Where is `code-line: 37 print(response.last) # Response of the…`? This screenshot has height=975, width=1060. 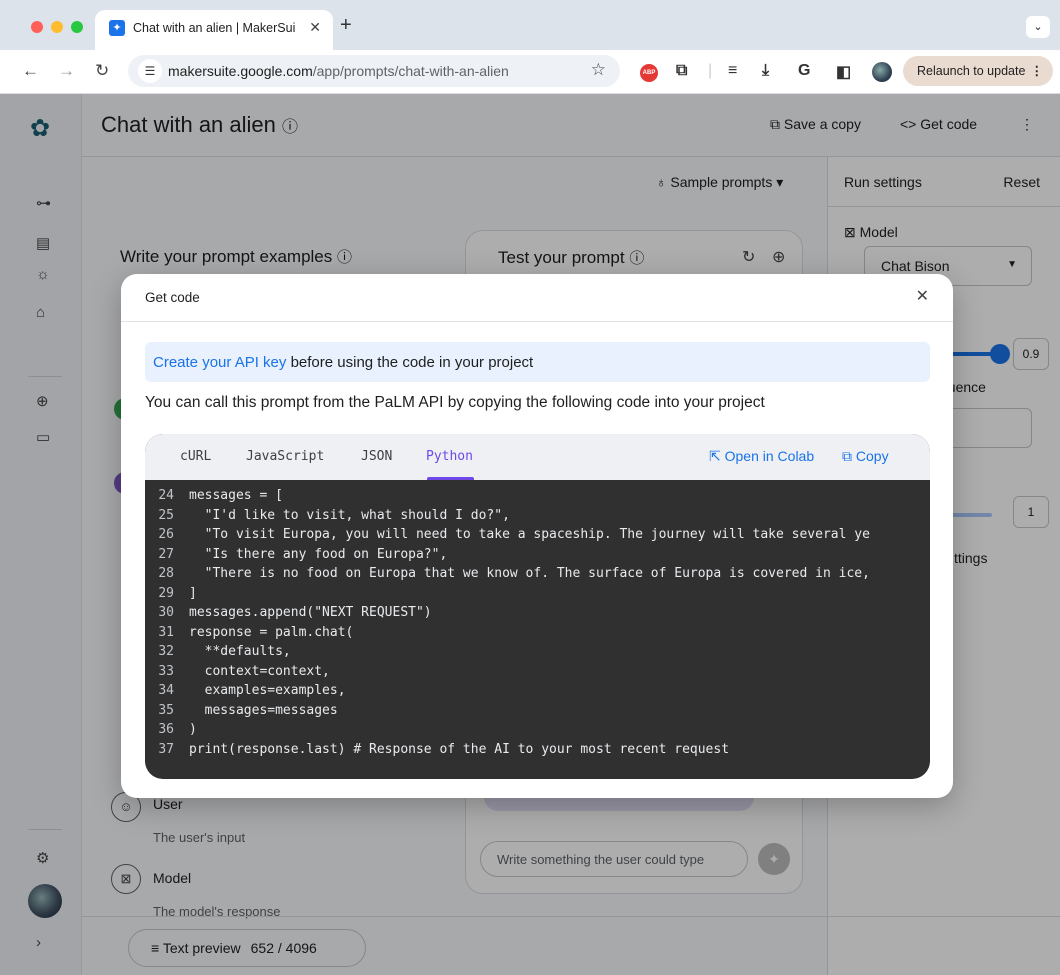
code-line: 37 print(response.last) # Response of the… is located at coordinates (437, 749).